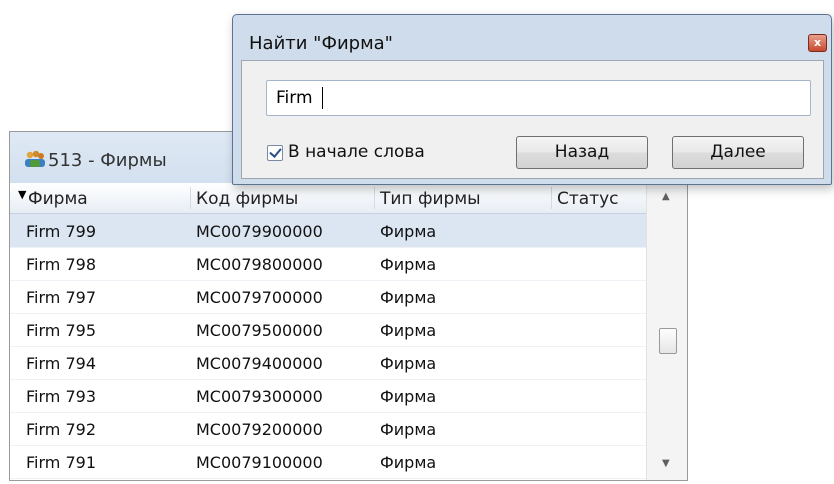  I want to click on word-start-checkbox, so click(275, 153).